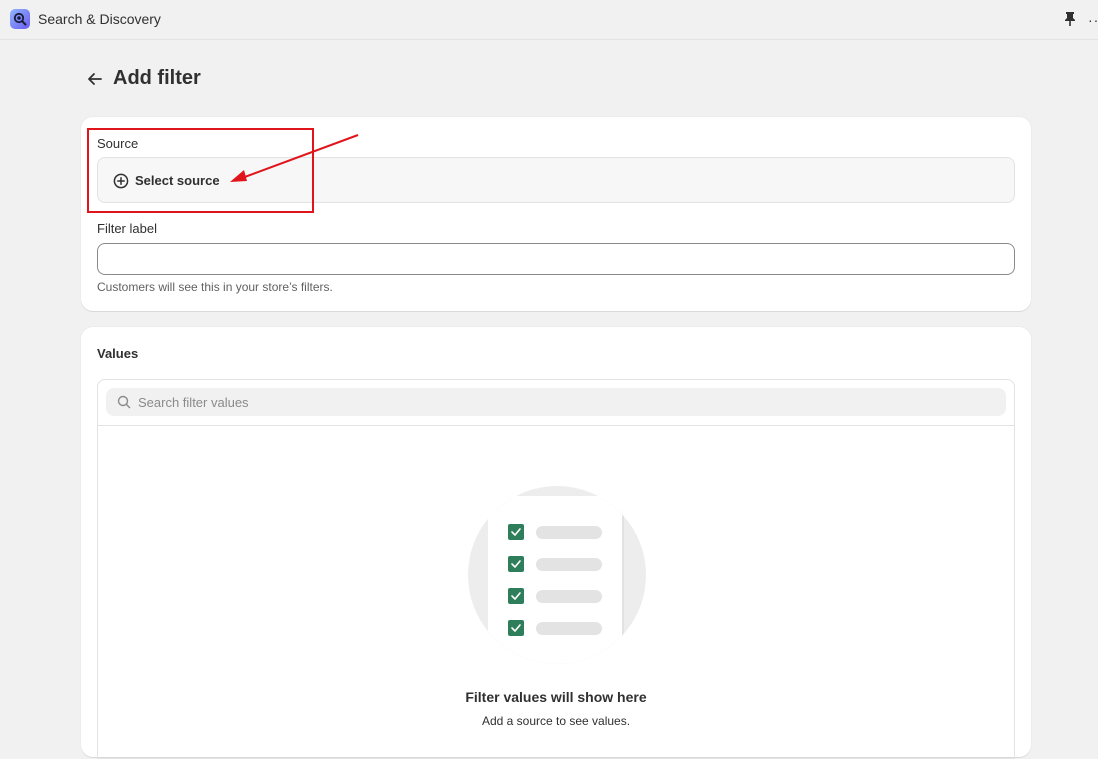 The height and width of the screenshot is (759, 1098). What do you see at coordinates (121, 183) in the screenshot?
I see `plus-circle-icon` at bounding box center [121, 183].